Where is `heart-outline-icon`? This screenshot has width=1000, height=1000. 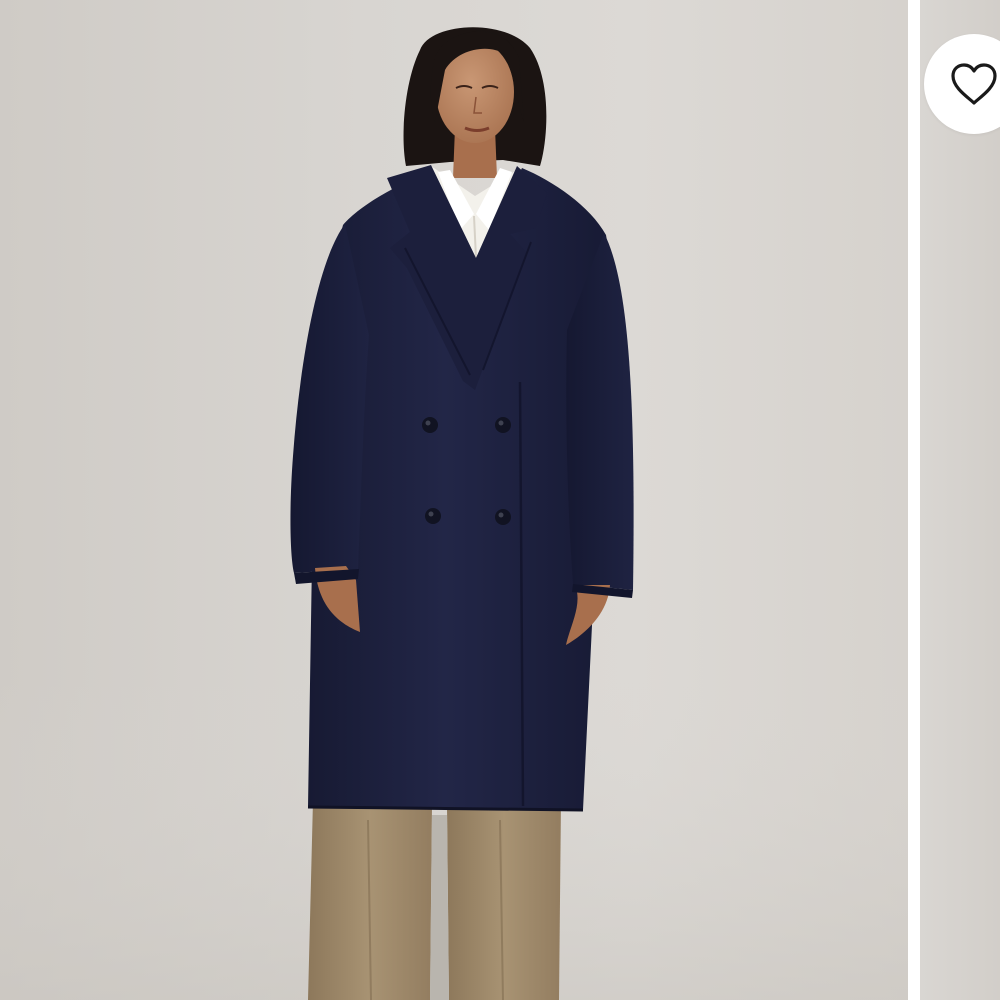 heart-outline-icon is located at coordinates (974, 84).